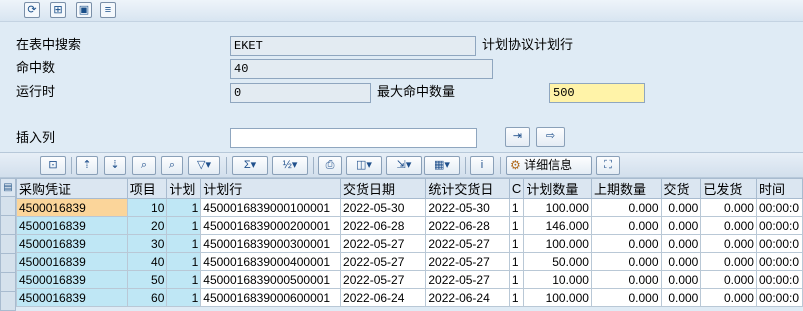 This screenshot has width=803, height=311. What do you see at coordinates (557, 225) in the screenshot?
I see `table-cell: 146.000` at bounding box center [557, 225].